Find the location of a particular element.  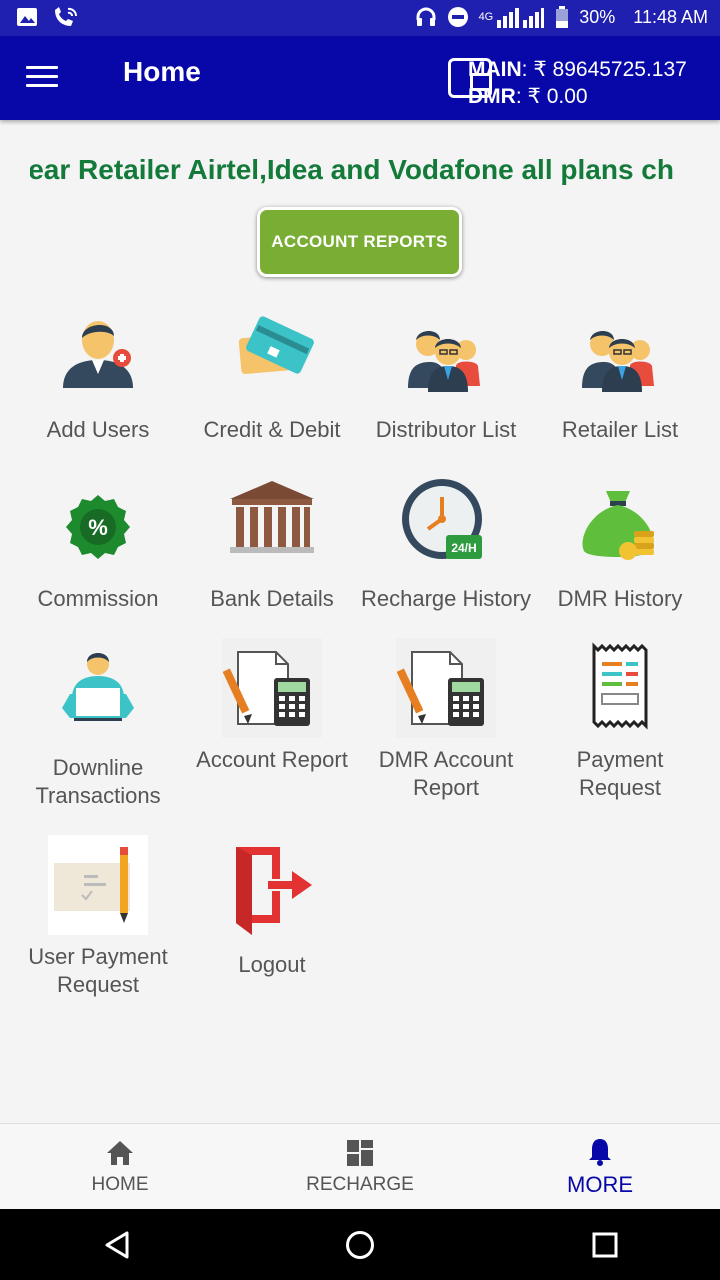

grid-item-dmr-account-report: DMR Account Report is located at coordinates (446, 720).